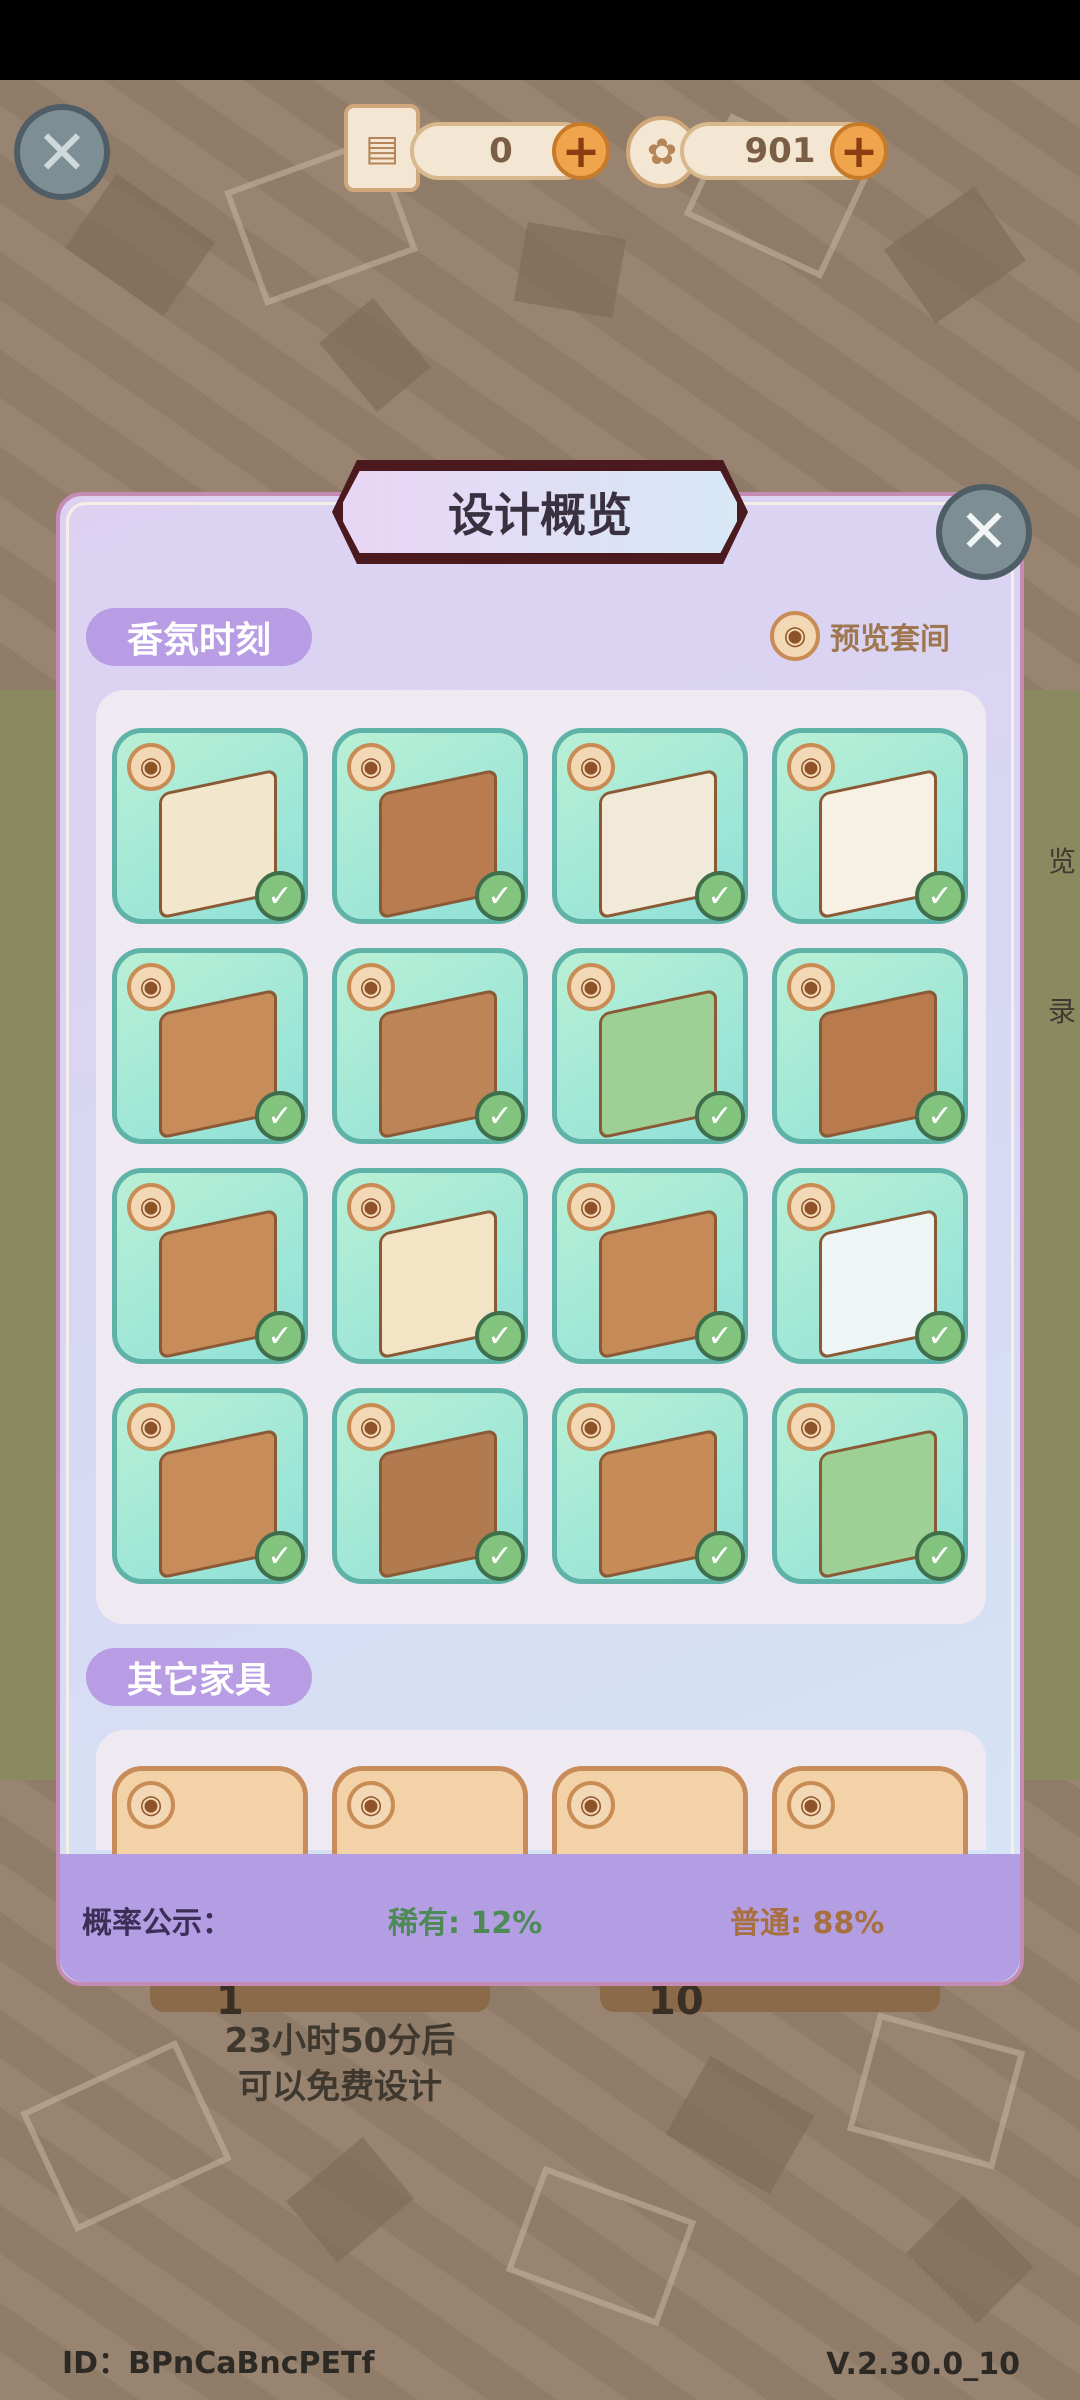  What do you see at coordinates (430, 1266) in the screenshot?
I see `furniture-tile-wall-panel: ◉ ✓` at bounding box center [430, 1266].